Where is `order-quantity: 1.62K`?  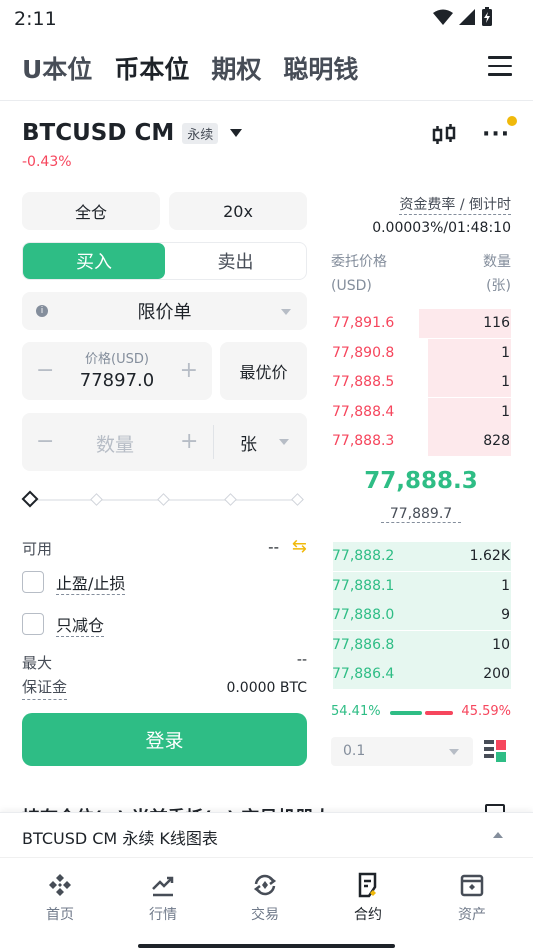
order-quantity: 1.62K is located at coordinates (489, 556).